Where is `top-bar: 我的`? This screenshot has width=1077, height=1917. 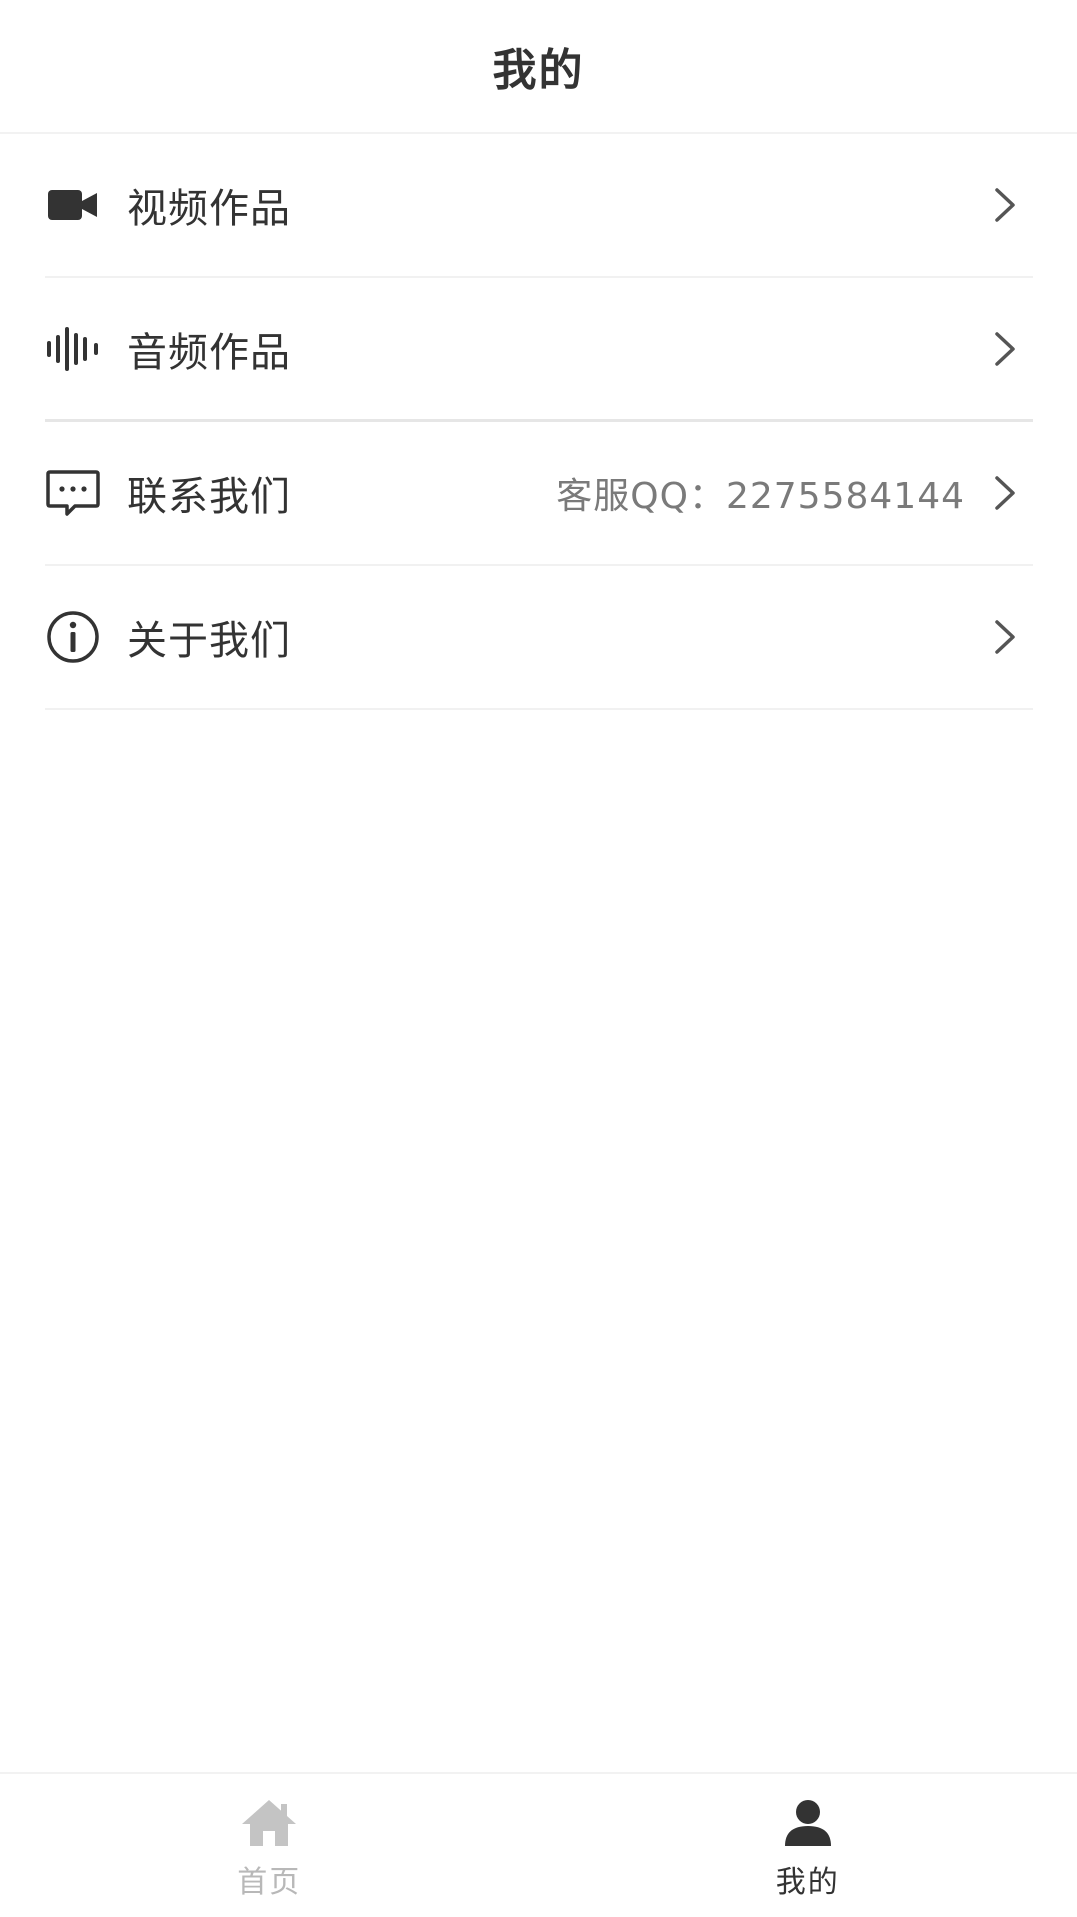
top-bar: 我的 is located at coordinates (538, 67).